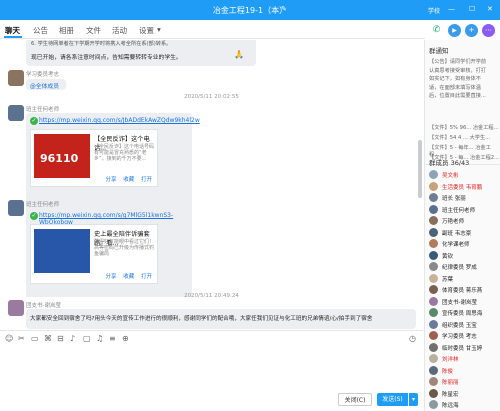 The height and width of the screenshot is (411, 500). What do you see at coordinates (434, 10) in the screenshot?
I see `user-label: 学校` at bounding box center [434, 10].